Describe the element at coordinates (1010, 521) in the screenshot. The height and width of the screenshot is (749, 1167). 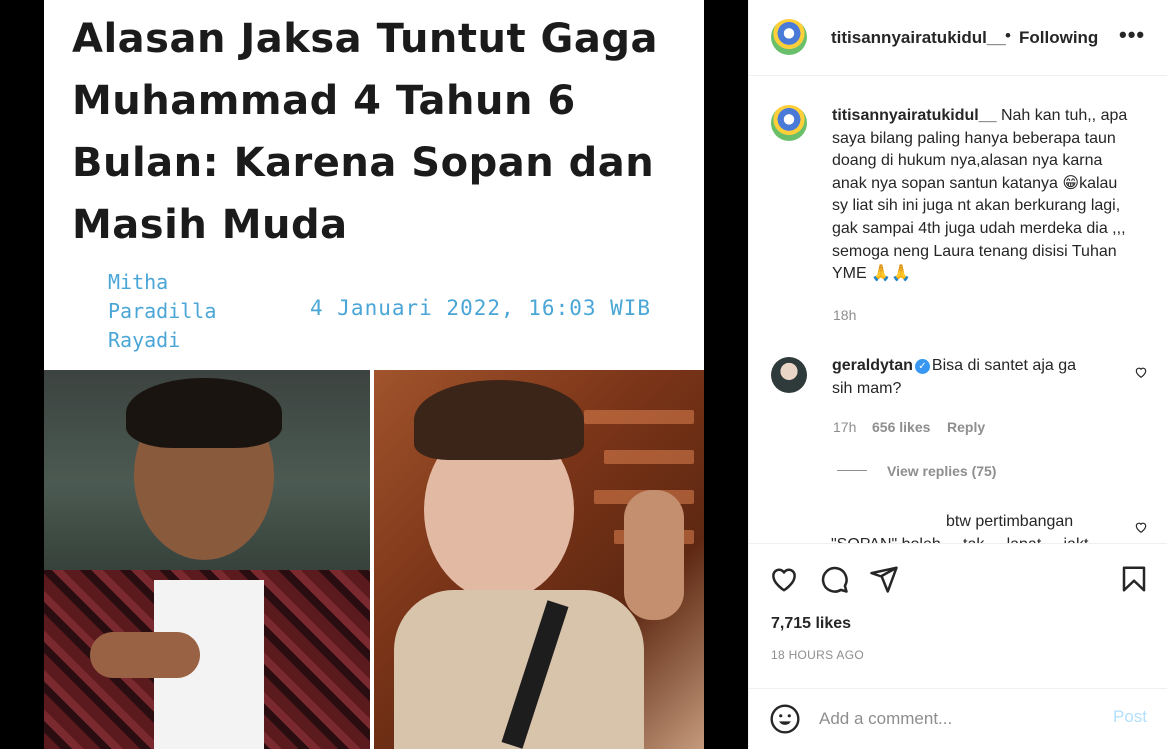
I see `comment-line: btw pertimbangan` at that location.